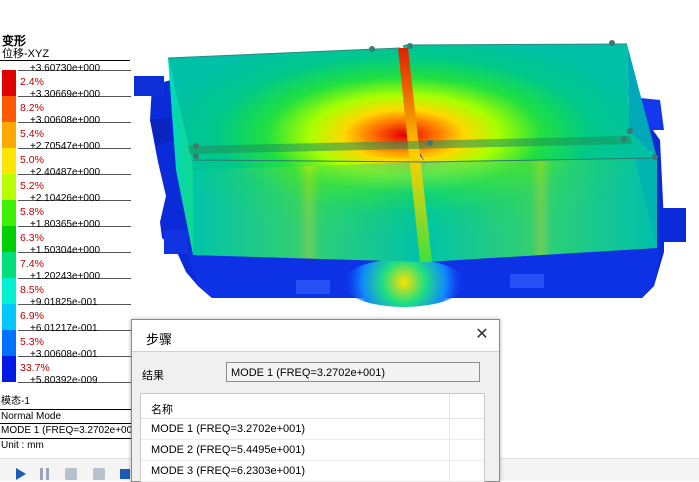 This screenshot has height=482, width=699. Describe the element at coordinates (64, 302) in the screenshot. I see `legend-value: +9.01825e-001` at that location.